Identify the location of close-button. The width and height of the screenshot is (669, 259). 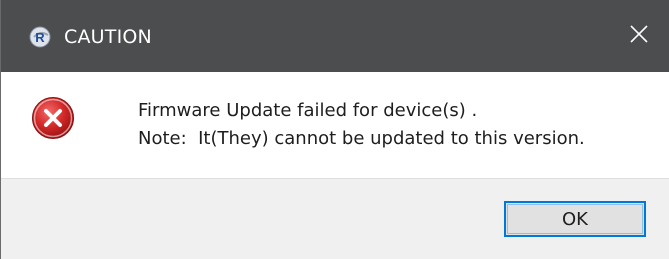
(638, 36).